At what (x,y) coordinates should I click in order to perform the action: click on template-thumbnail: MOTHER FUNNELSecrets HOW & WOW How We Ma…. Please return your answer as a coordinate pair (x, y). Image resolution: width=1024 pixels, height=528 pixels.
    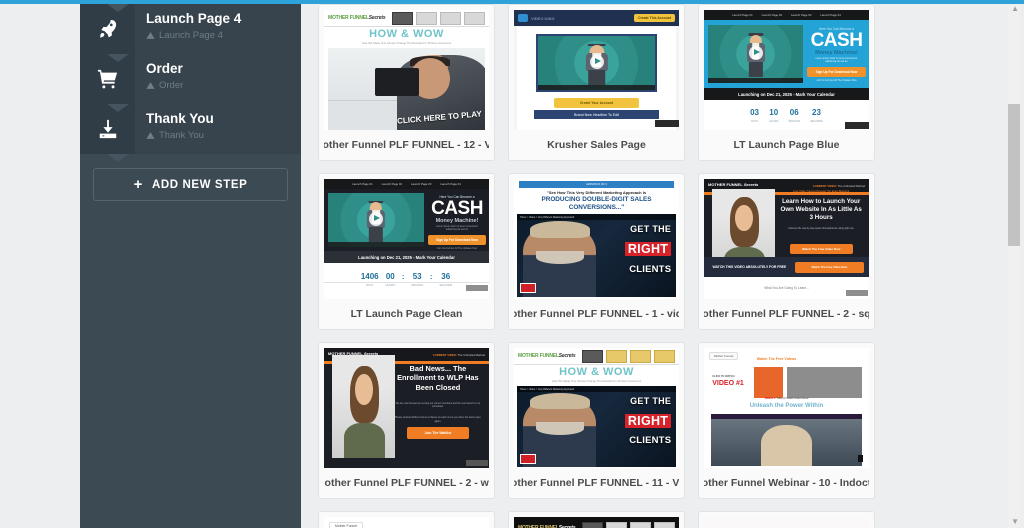
    Looking at the image, I should click on (406, 70).